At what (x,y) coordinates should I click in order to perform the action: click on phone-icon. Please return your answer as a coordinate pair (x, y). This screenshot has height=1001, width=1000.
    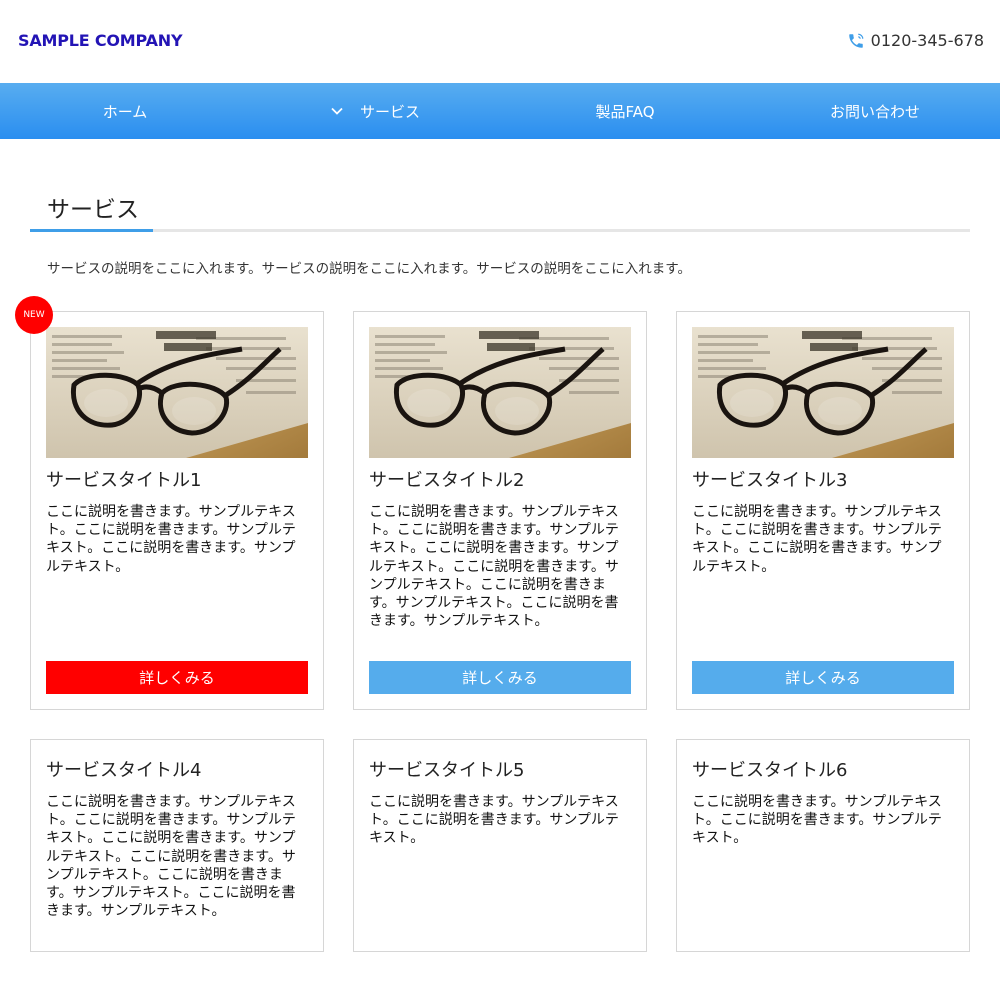
    Looking at the image, I should click on (856, 41).